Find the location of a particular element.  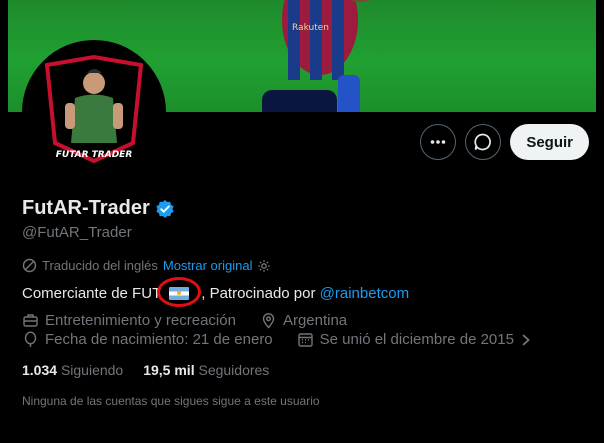

follow-button: Seguir is located at coordinates (549, 142).